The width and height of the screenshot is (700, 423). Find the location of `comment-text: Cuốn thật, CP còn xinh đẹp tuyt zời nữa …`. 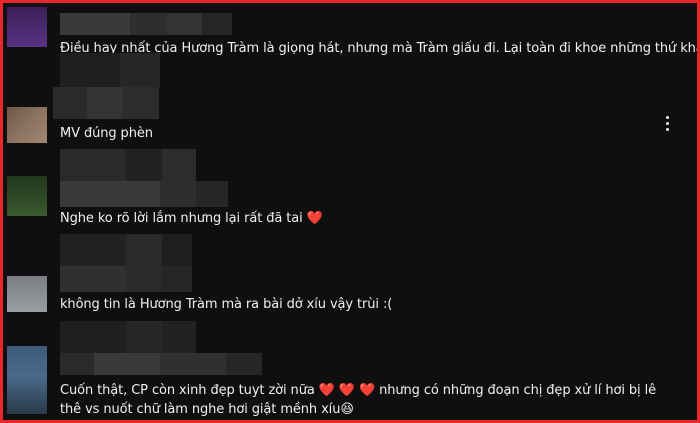

comment-text: Cuốn thật, CP còn xinh đẹp tuyt zời nữa … is located at coordinates (358, 400).